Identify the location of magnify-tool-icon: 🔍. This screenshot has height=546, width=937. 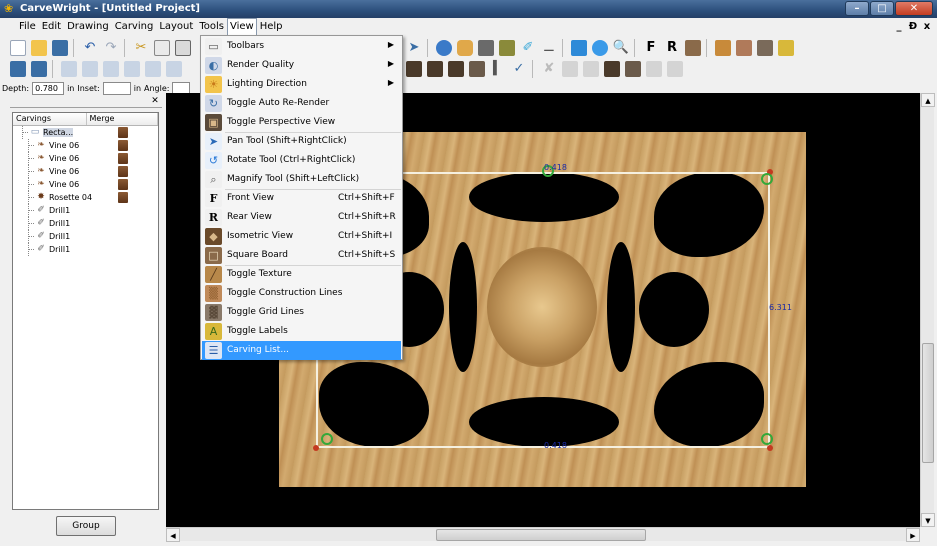
(621, 48).